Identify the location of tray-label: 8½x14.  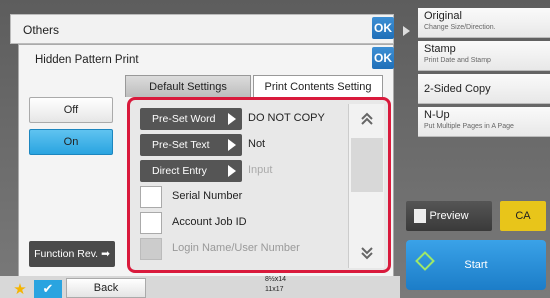
(276, 279).